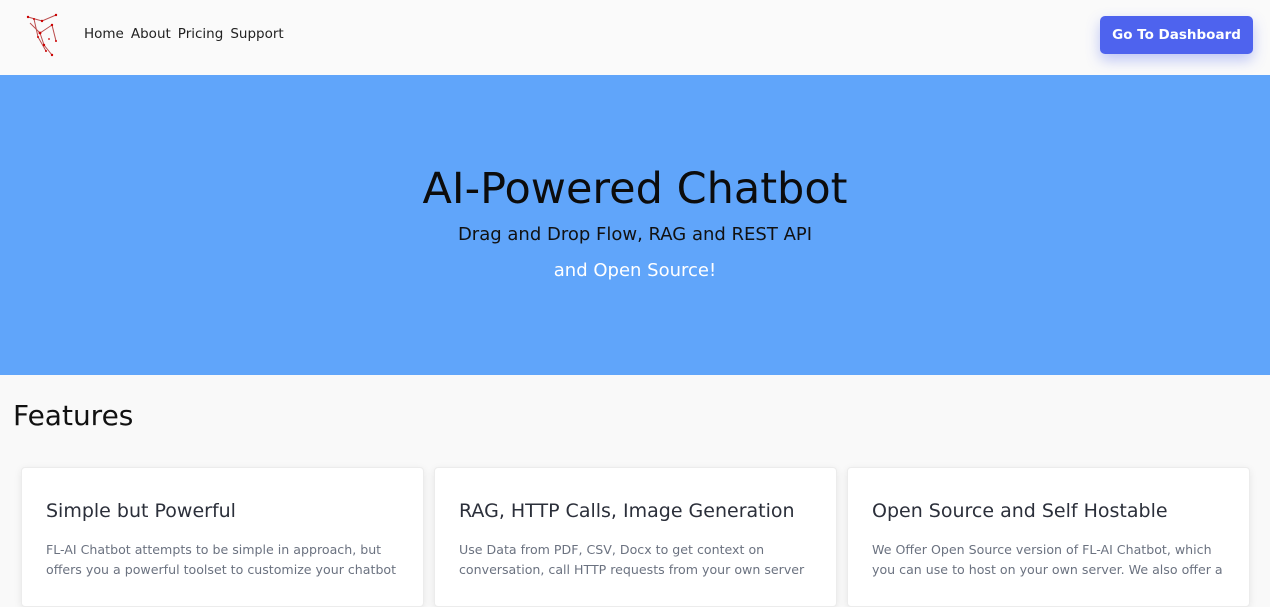 This screenshot has width=1270, height=607. I want to click on hero-title: AI-Powered Chatbot, so click(635, 189).